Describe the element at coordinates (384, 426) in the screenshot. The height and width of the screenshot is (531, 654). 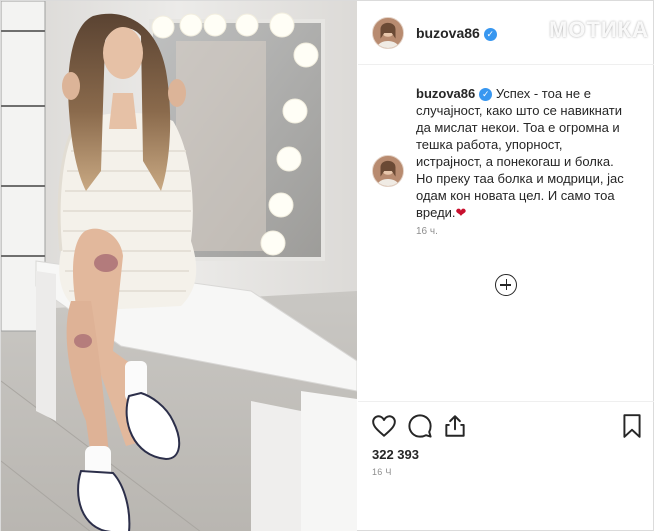
I see `heart-icon` at that location.